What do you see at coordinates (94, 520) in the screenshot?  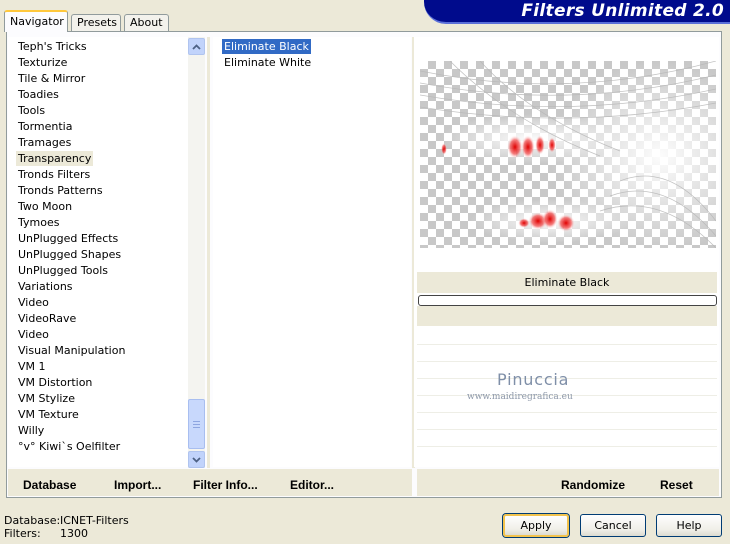 I see `database-value: ICNET-Filters` at bounding box center [94, 520].